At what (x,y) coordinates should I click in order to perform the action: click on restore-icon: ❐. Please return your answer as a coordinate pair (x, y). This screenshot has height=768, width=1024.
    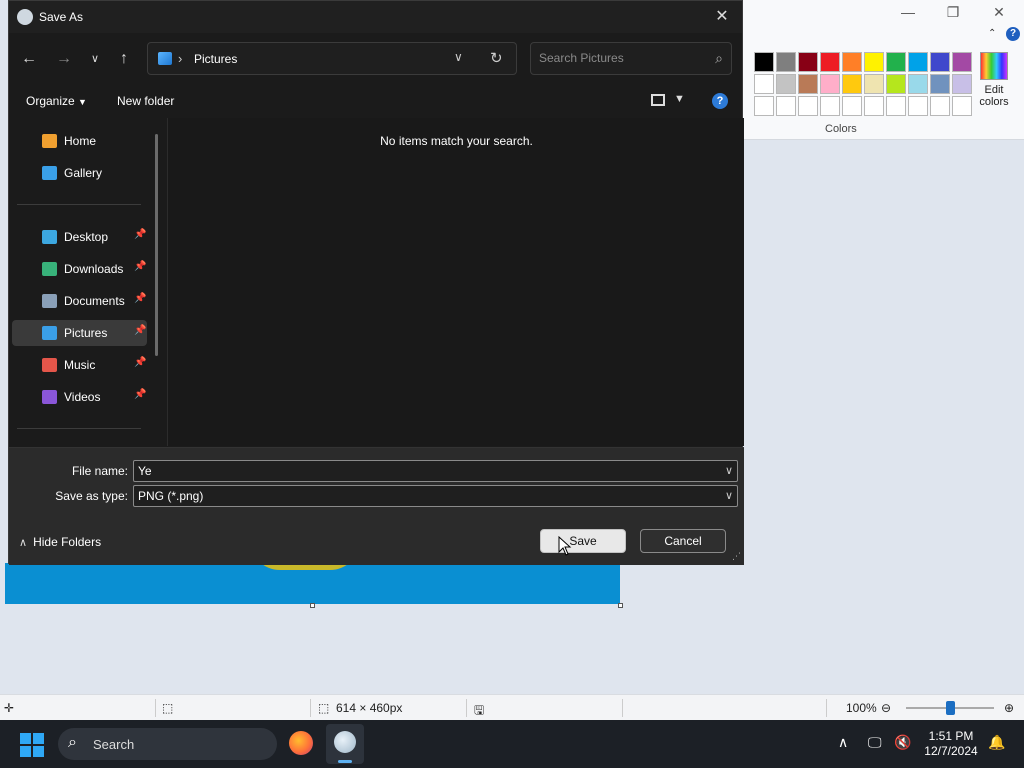
    Looking at the image, I should click on (953, 12).